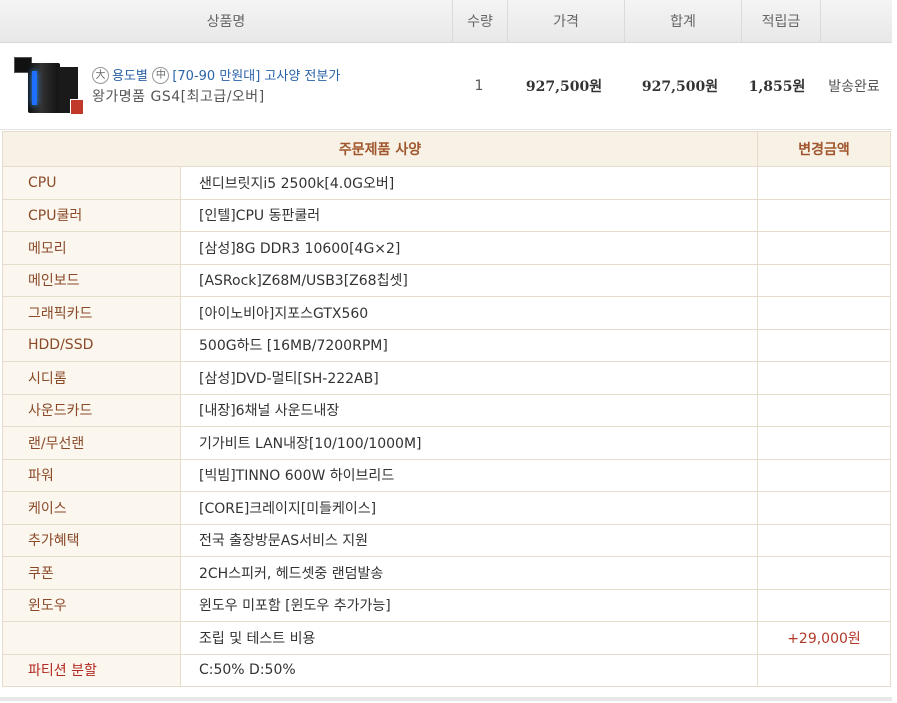 The height and width of the screenshot is (703, 897). I want to click on product-points: 1,855원, so click(777, 87).